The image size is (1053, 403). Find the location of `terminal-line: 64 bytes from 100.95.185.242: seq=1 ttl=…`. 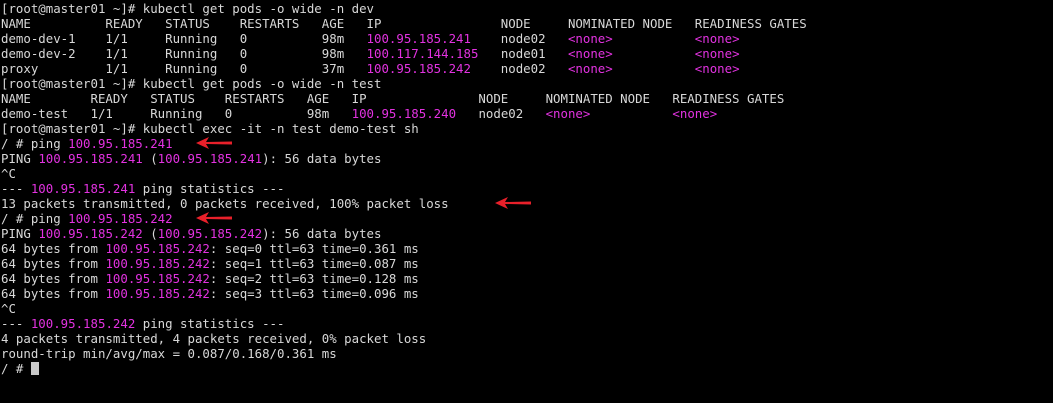

terminal-line: 64 bytes from 100.95.185.242: seq=1 ttl=… is located at coordinates (526, 263).